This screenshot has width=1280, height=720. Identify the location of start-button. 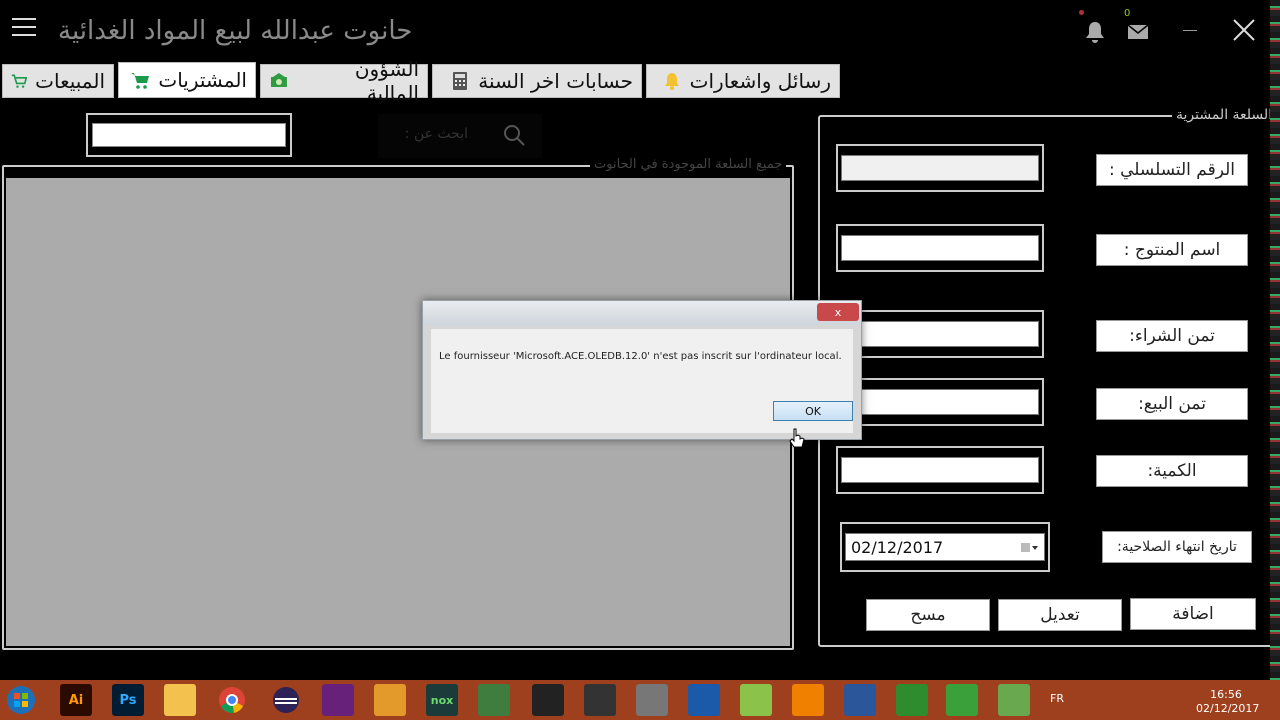
(21, 700).